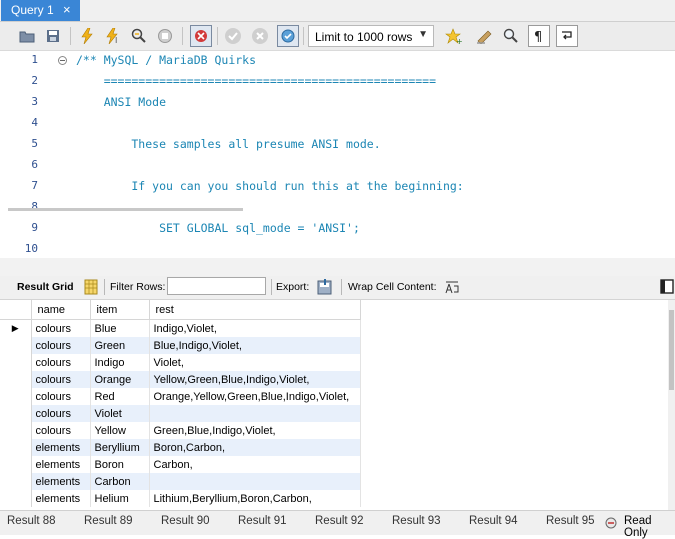 This screenshot has height=539, width=675. What do you see at coordinates (31, 521) in the screenshot?
I see `result-tab: Result 88` at bounding box center [31, 521].